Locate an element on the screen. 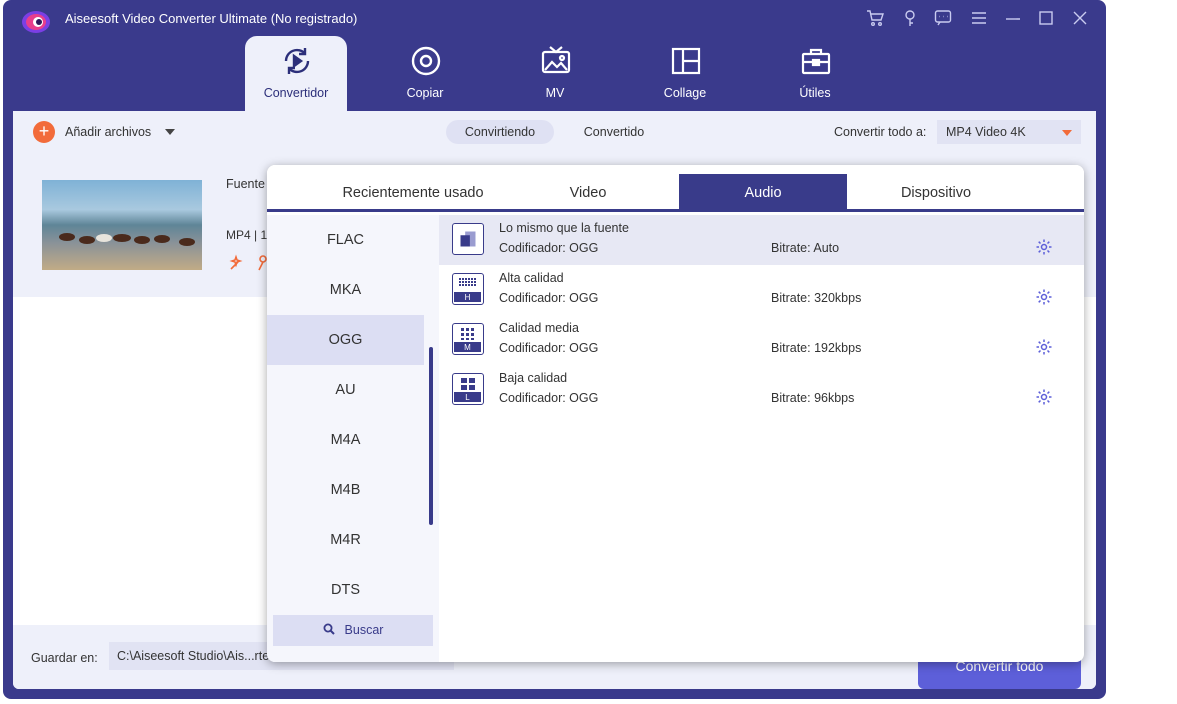 The height and width of the screenshot is (704, 1177). option-name: Baja calidad is located at coordinates (533, 378).